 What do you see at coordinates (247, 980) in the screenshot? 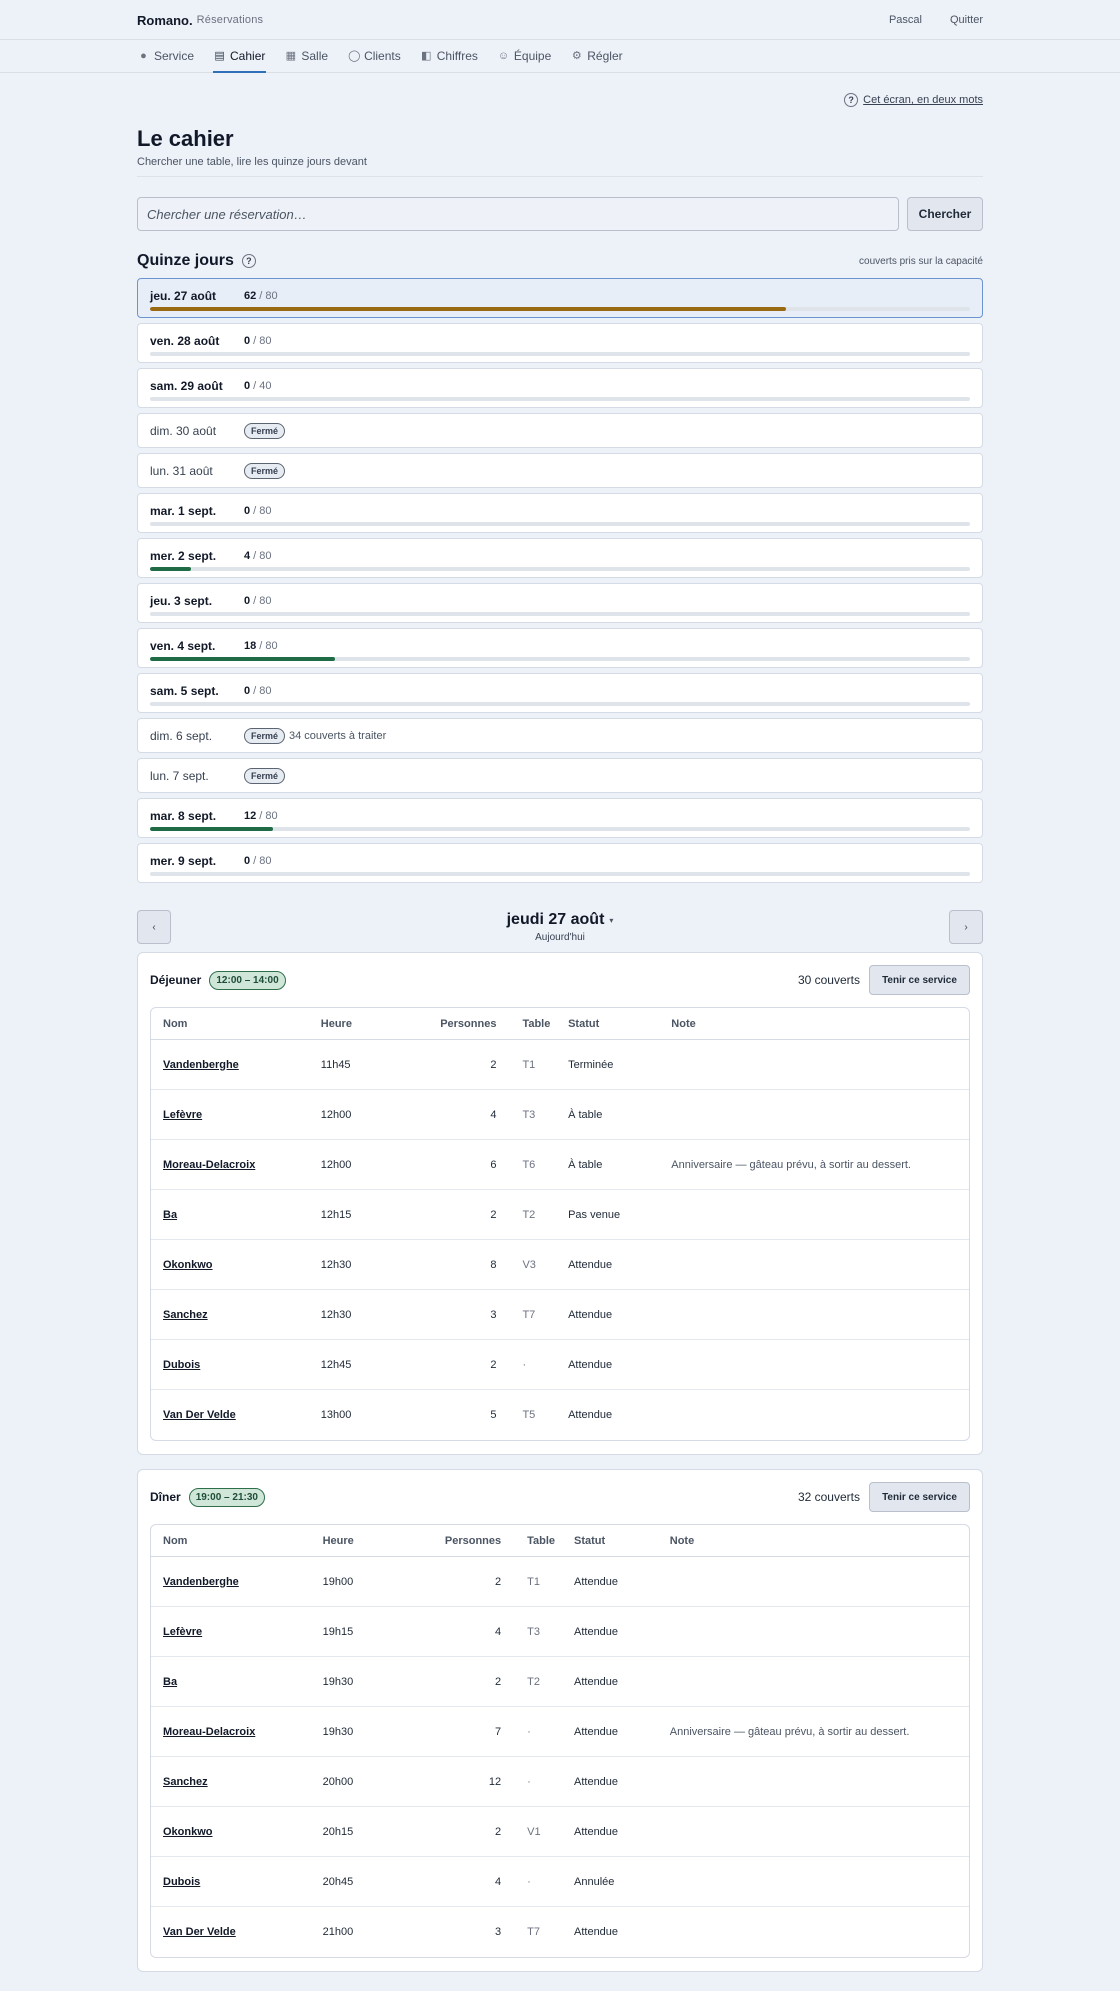
I see `service-hours-badge: 12:00 – 14:00` at bounding box center [247, 980].